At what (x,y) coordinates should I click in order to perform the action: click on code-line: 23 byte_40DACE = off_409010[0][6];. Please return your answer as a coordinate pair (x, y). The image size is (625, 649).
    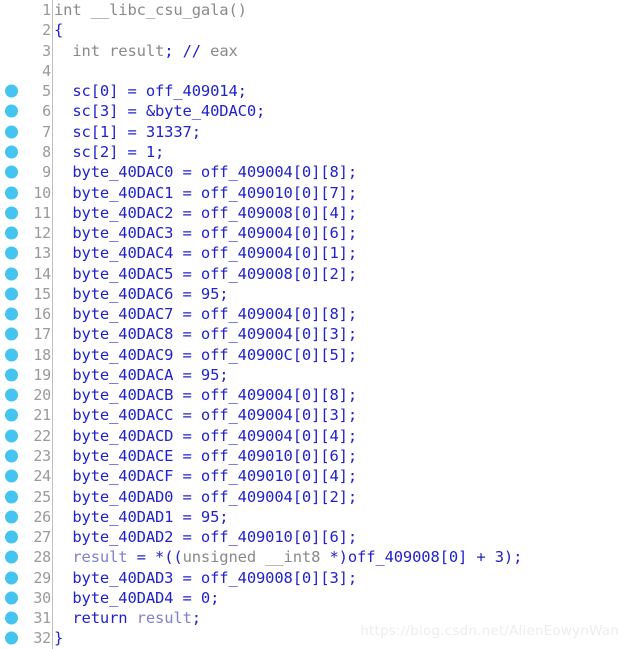
    Looking at the image, I should click on (312, 456).